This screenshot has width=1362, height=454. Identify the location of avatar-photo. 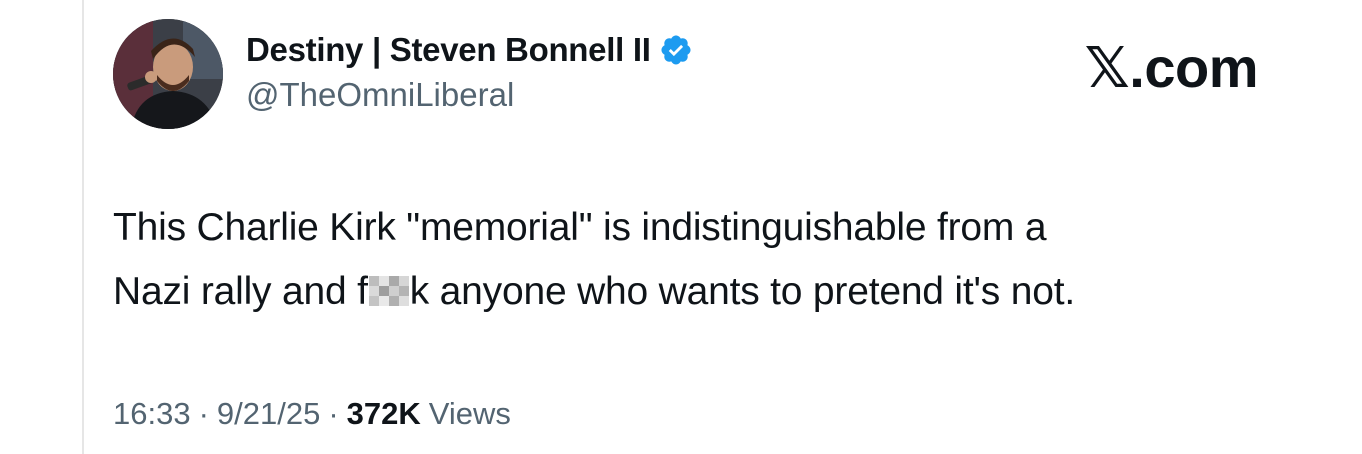
(168, 74).